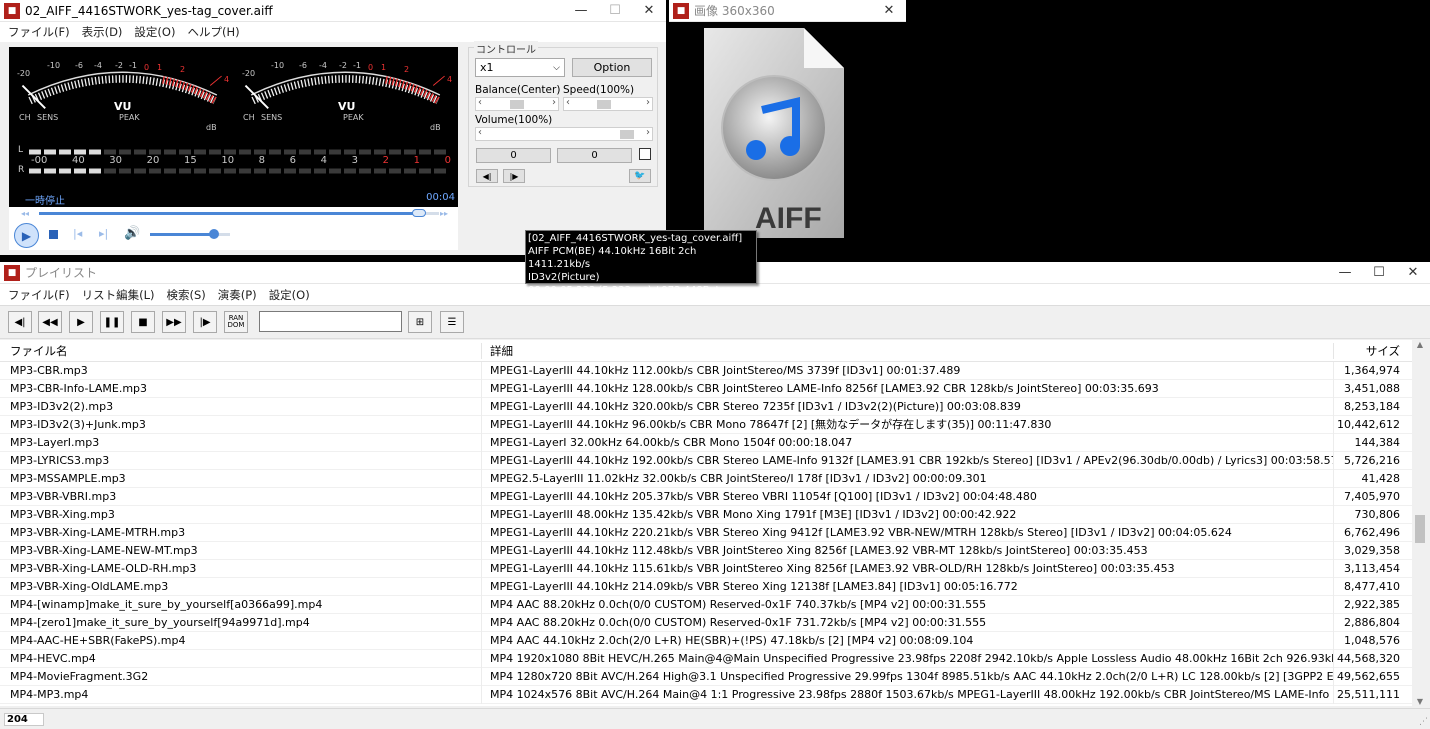 The width and height of the screenshot is (1430, 729). I want to click on balance-thumb, so click(517, 104).